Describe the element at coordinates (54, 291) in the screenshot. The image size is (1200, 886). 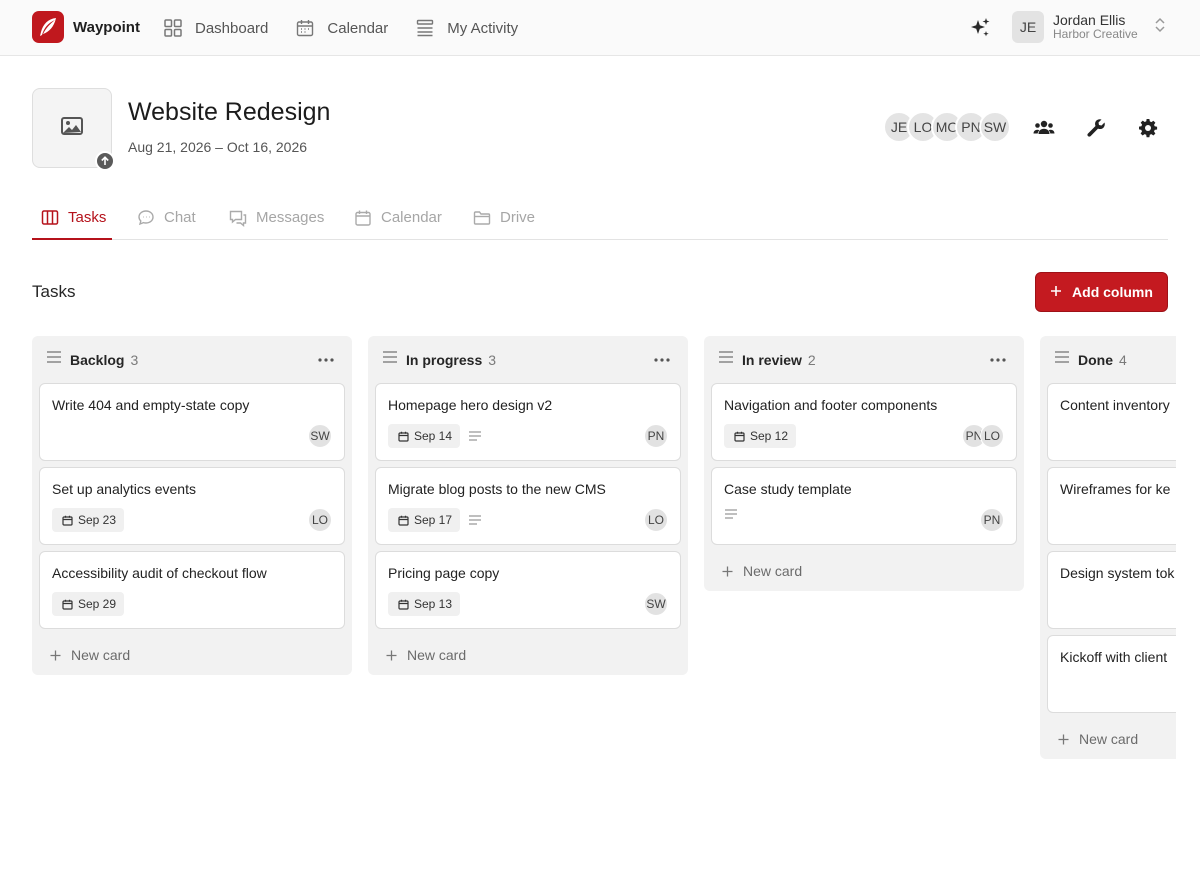
I see `section-title: Tasks` at that location.